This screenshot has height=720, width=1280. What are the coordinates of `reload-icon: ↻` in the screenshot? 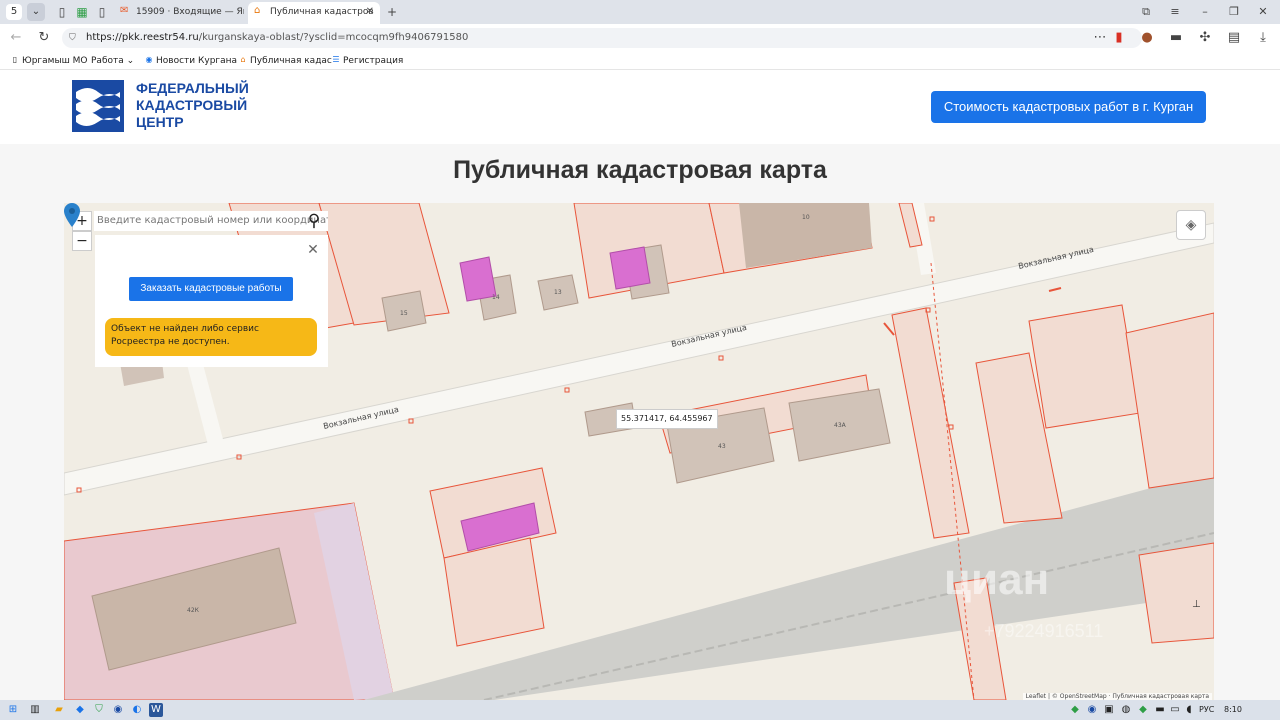 It's located at (44, 38).